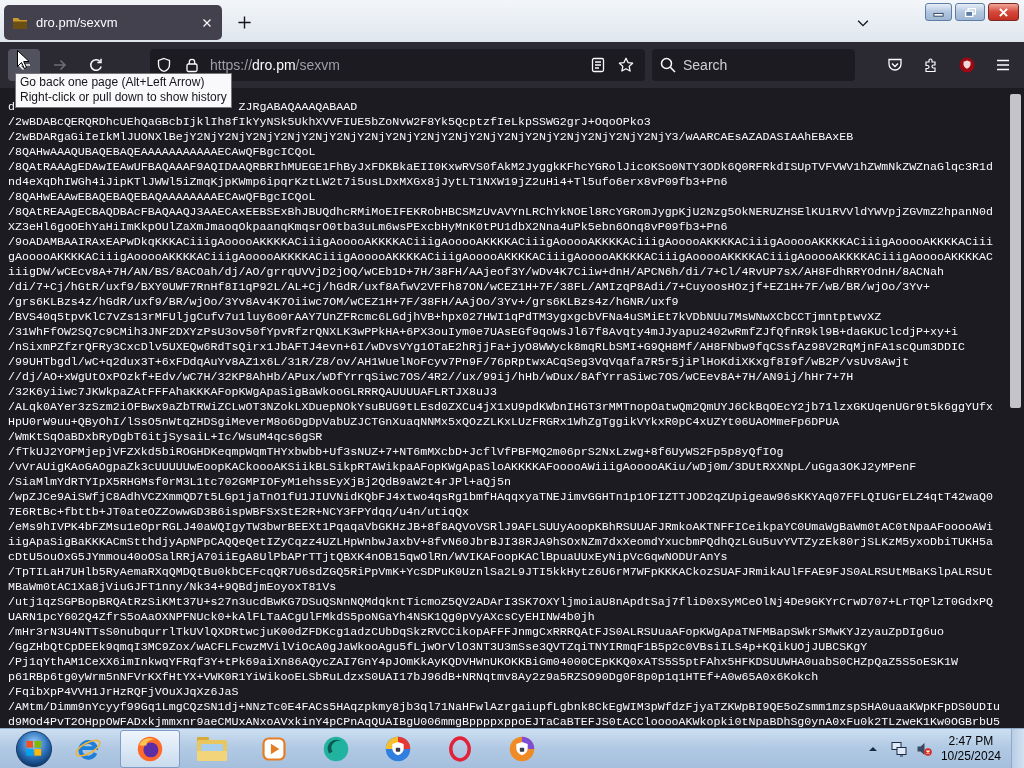 This screenshot has width=1024, height=768. I want to click on shield-badge-icon, so click(967, 65).